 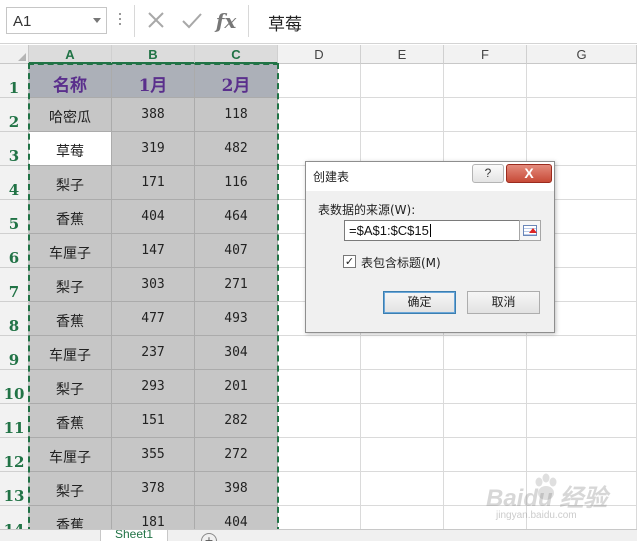 I want to click on cell-c13: 398, so click(x=236, y=489).